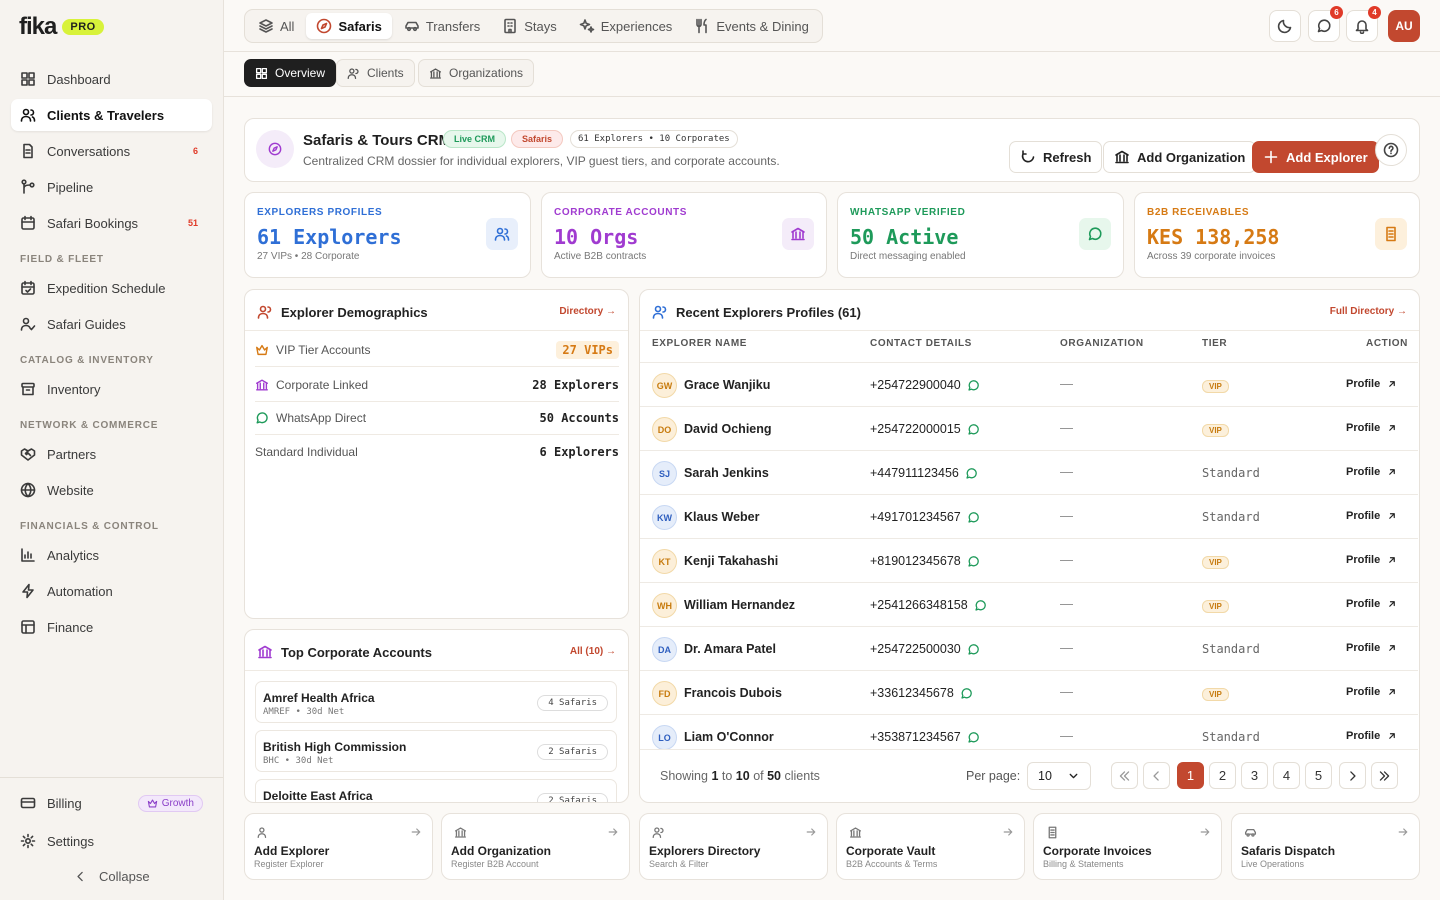 The width and height of the screenshot is (1440, 900). I want to click on subtab-overview: Overview, so click(290, 73).